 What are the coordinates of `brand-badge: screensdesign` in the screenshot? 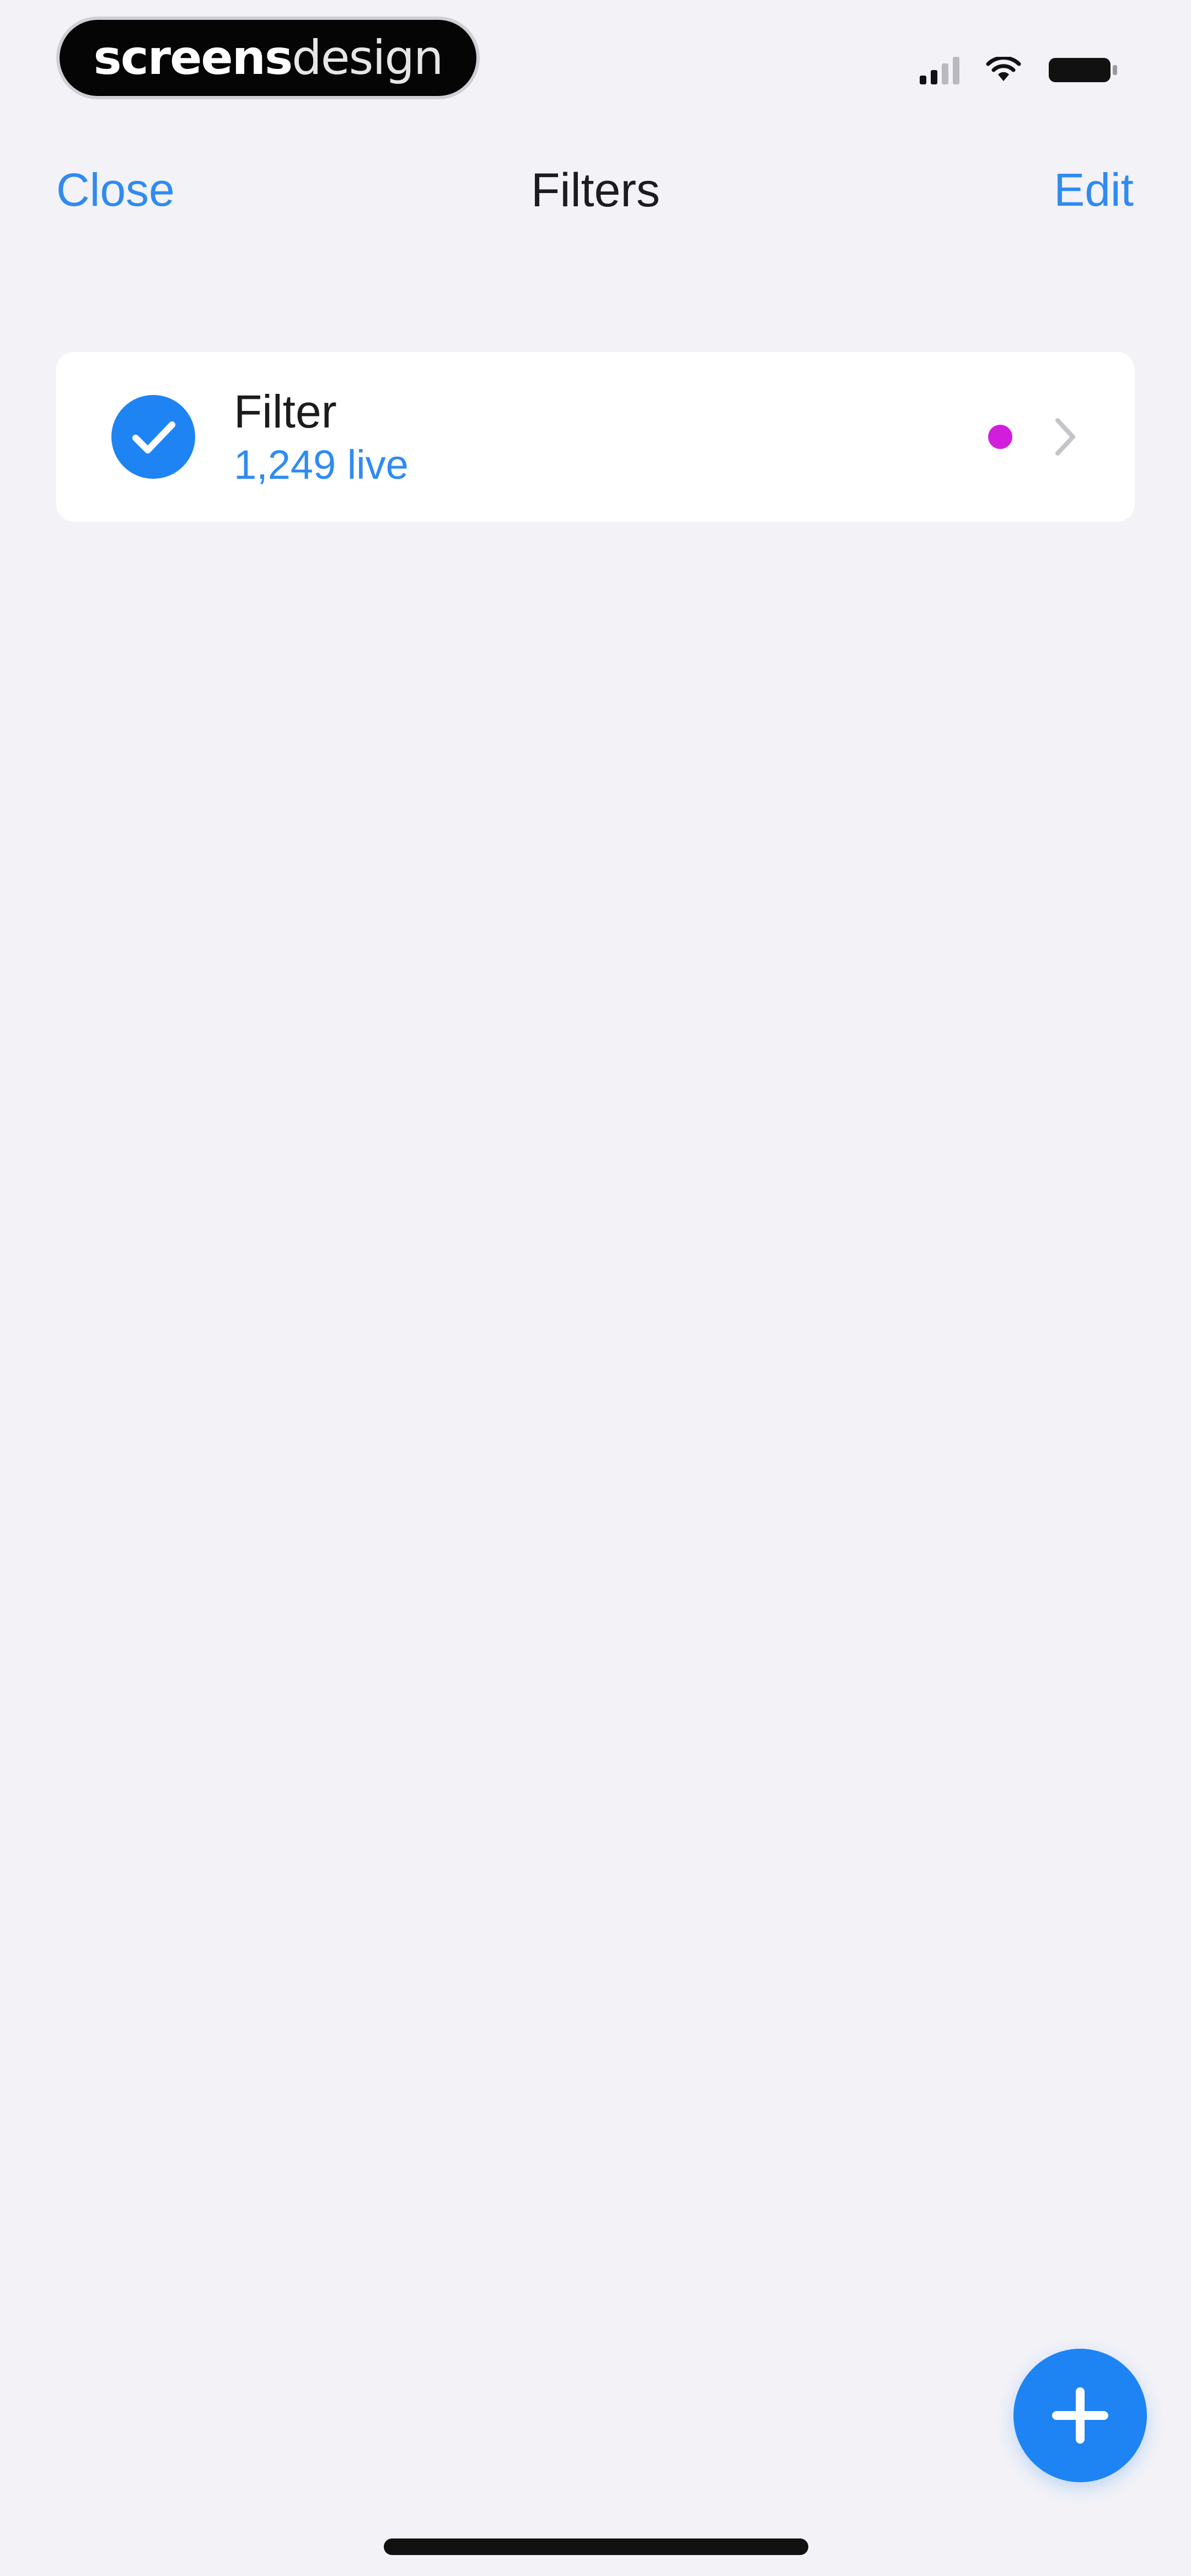 It's located at (268, 58).